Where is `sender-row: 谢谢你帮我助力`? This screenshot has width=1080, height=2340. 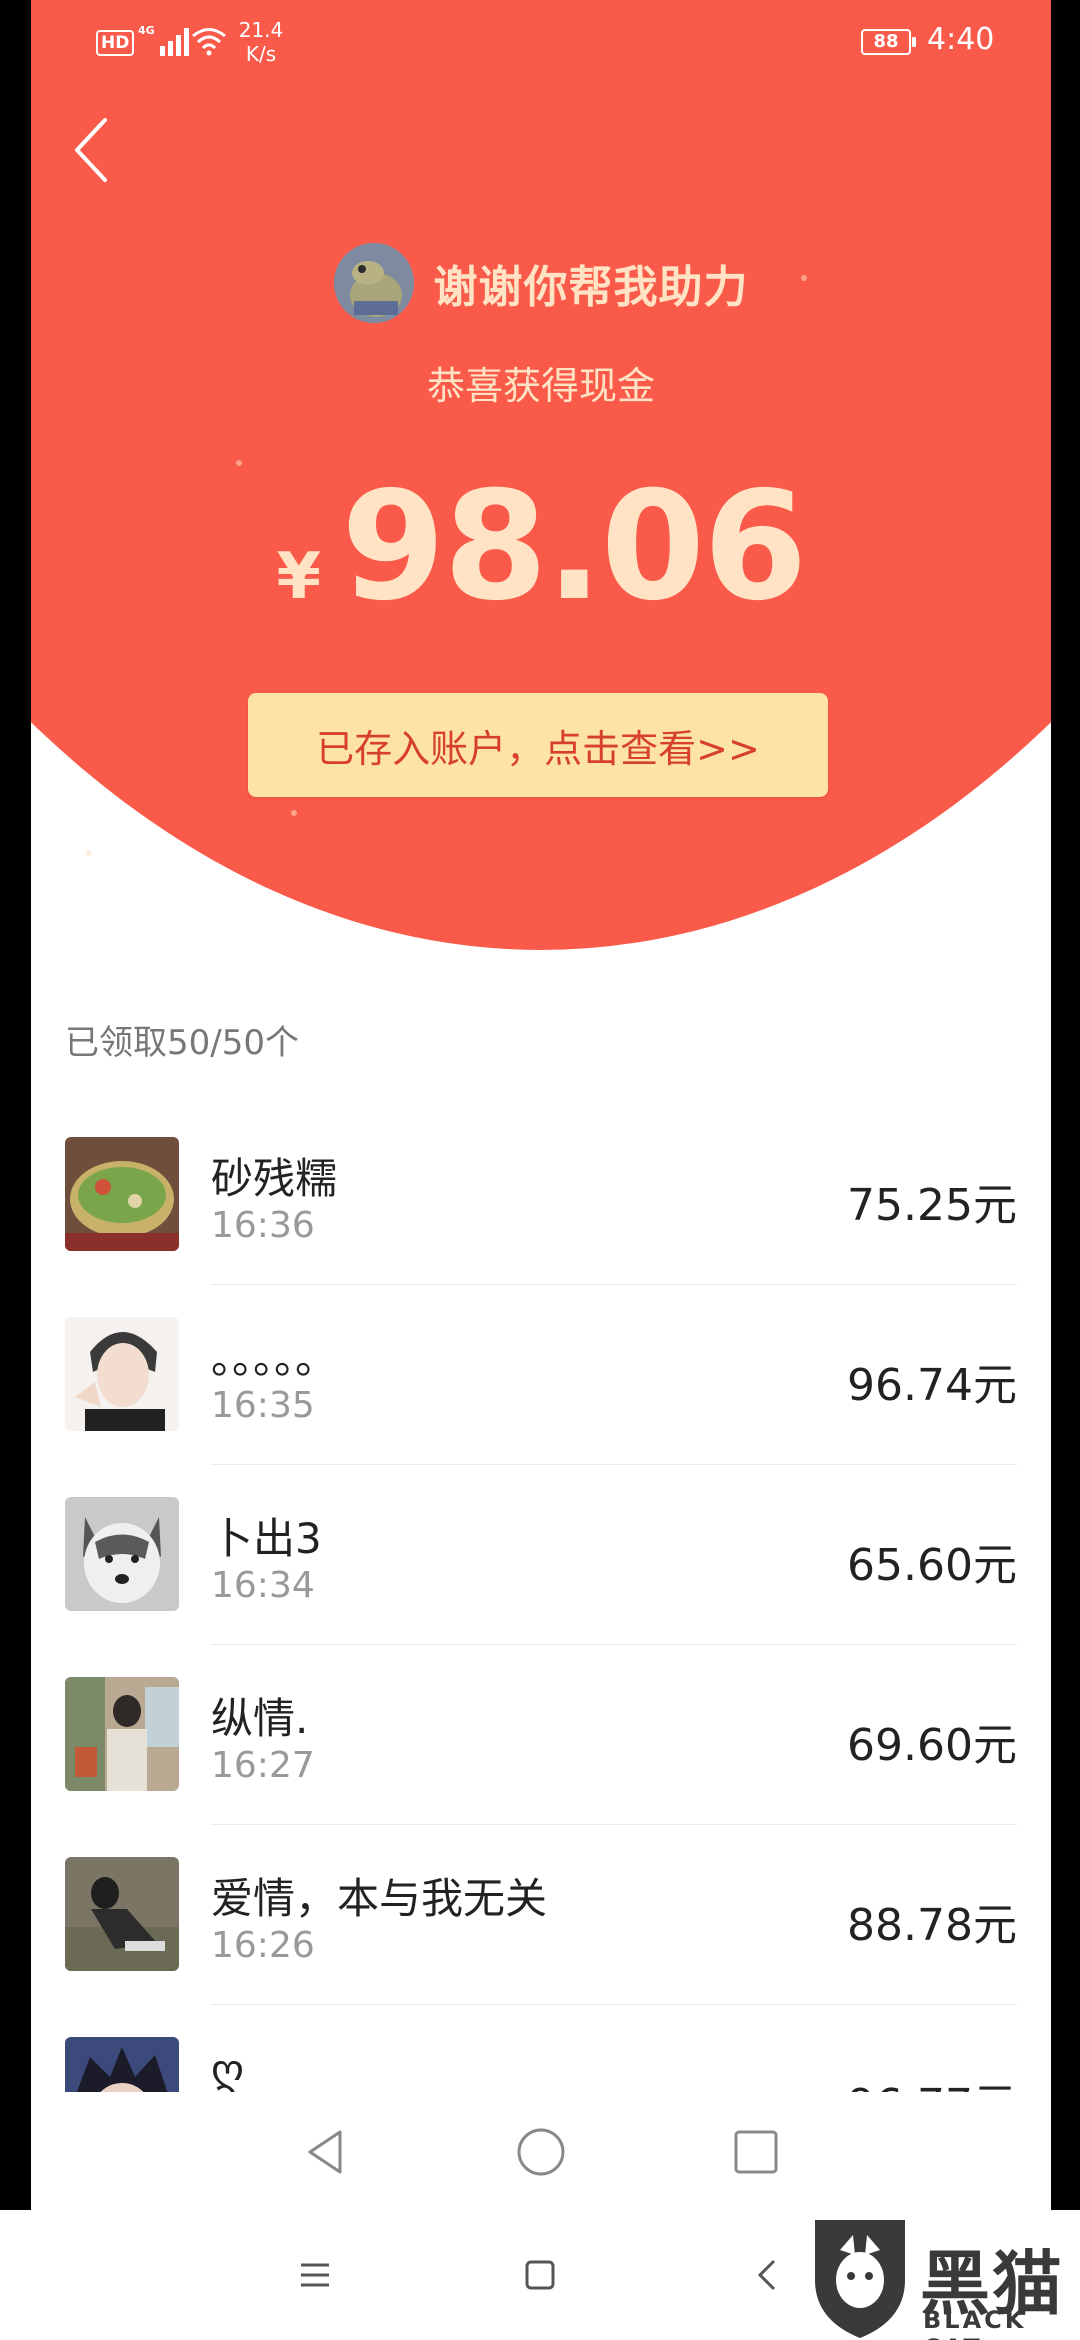
sender-row: 谢谢你帮我助力 is located at coordinates (541, 283).